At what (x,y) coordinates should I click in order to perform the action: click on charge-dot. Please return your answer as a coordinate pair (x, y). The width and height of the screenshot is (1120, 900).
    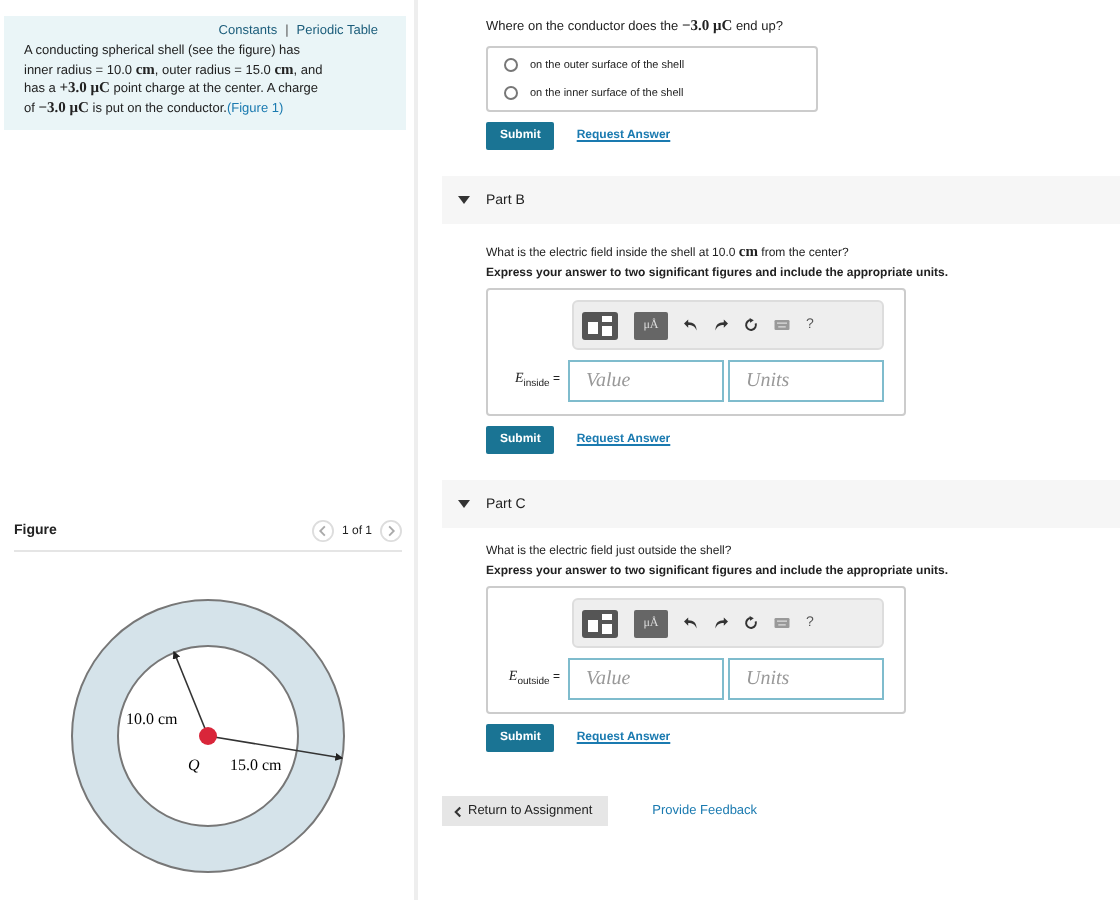
    Looking at the image, I should click on (208, 736).